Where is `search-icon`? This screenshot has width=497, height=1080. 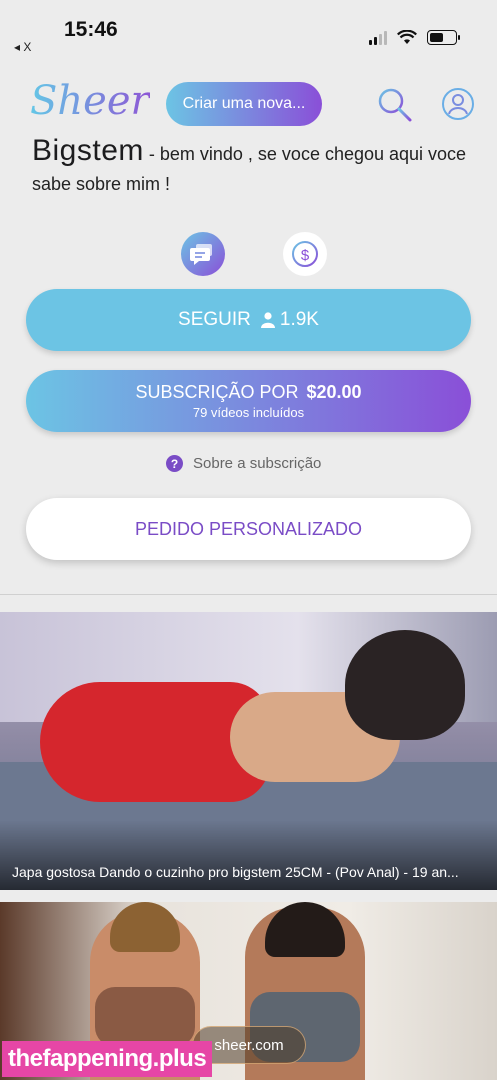
search-icon is located at coordinates (395, 105).